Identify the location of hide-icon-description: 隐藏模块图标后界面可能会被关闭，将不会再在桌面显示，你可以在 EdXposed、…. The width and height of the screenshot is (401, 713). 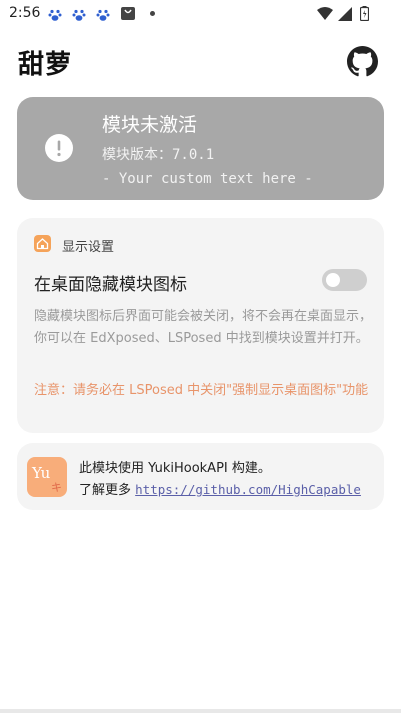
(203, 327).